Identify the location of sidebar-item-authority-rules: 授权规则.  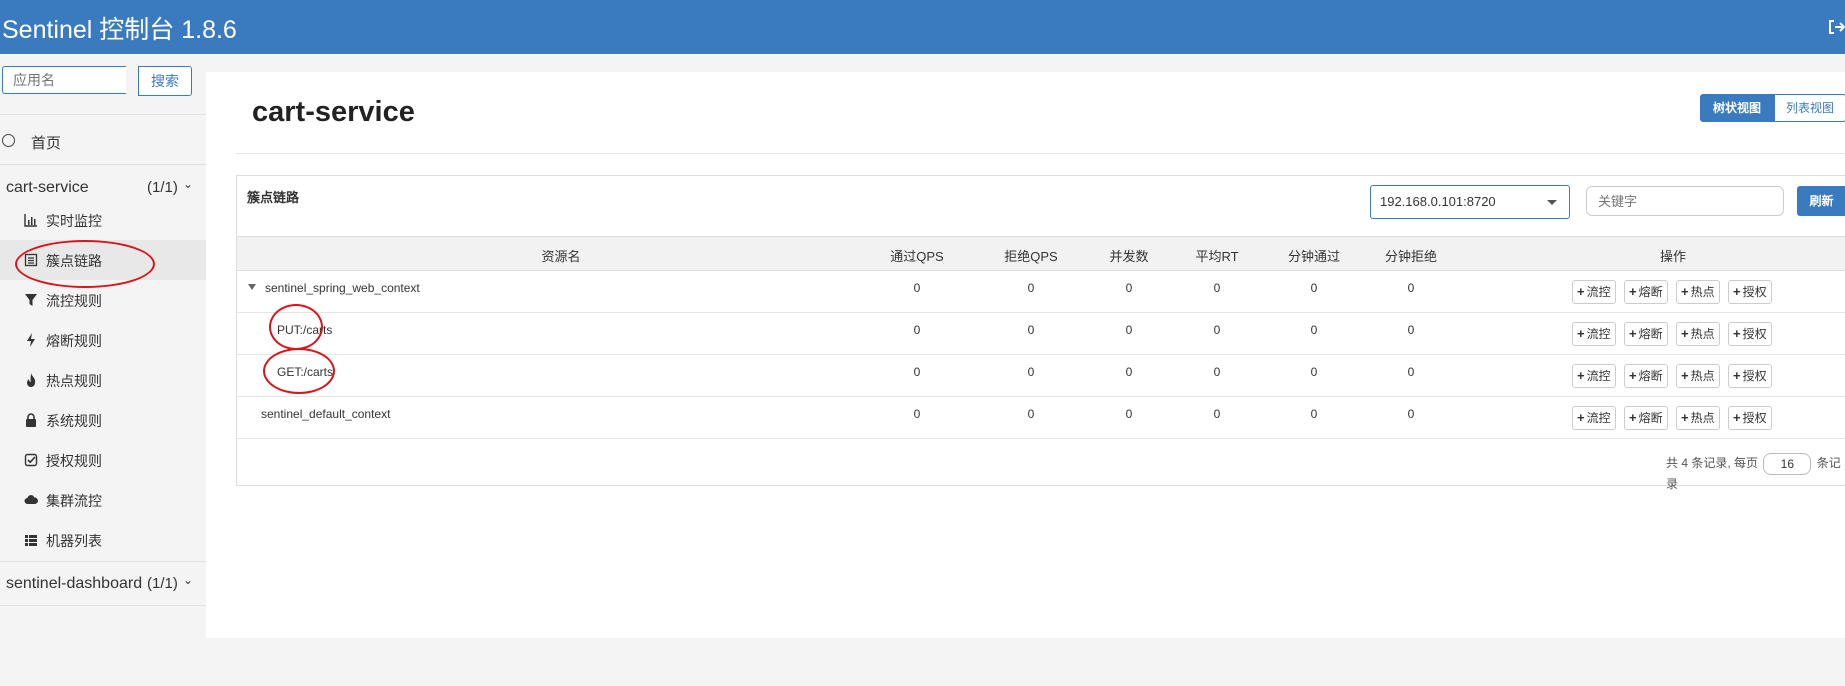
(103, 460).